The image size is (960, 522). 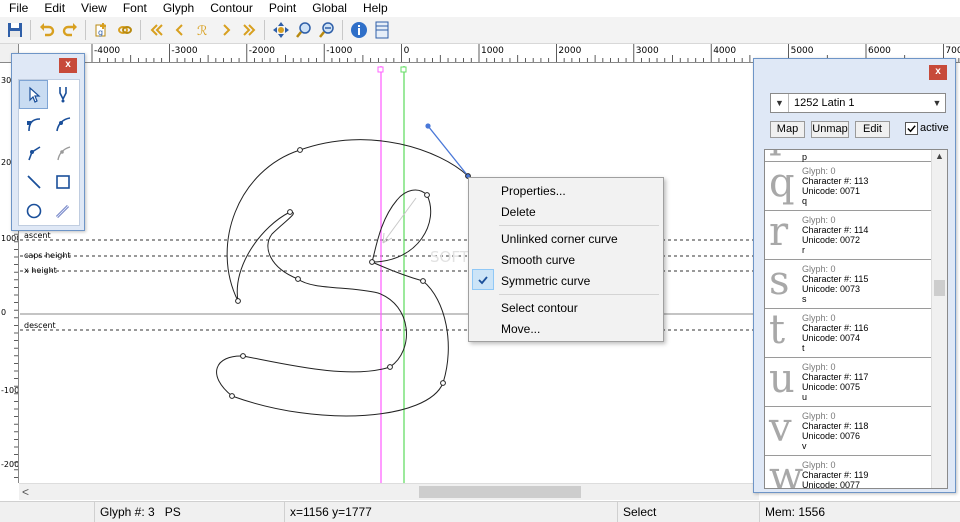 I want to click on panel-icon, so click(x=381, y=30).